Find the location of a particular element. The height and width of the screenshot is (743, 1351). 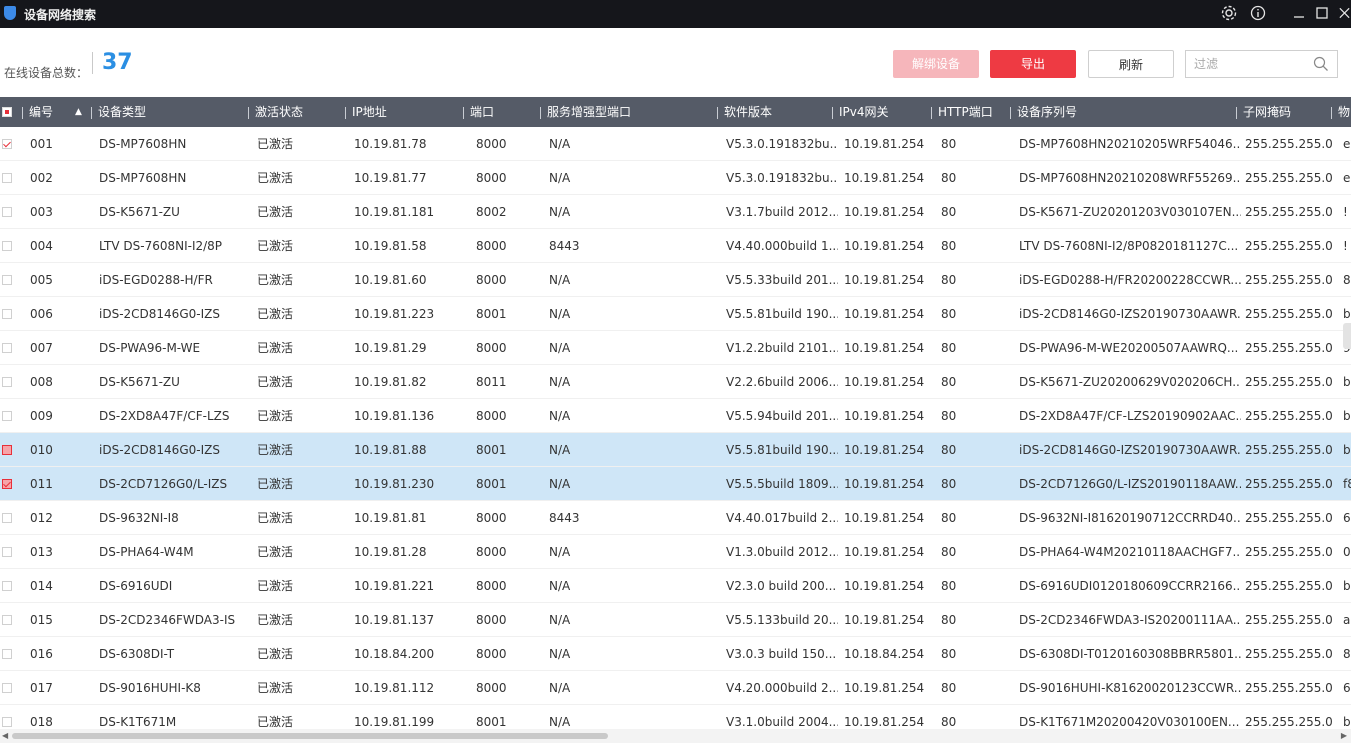

search-icon is located at coordinates (1321, 64).